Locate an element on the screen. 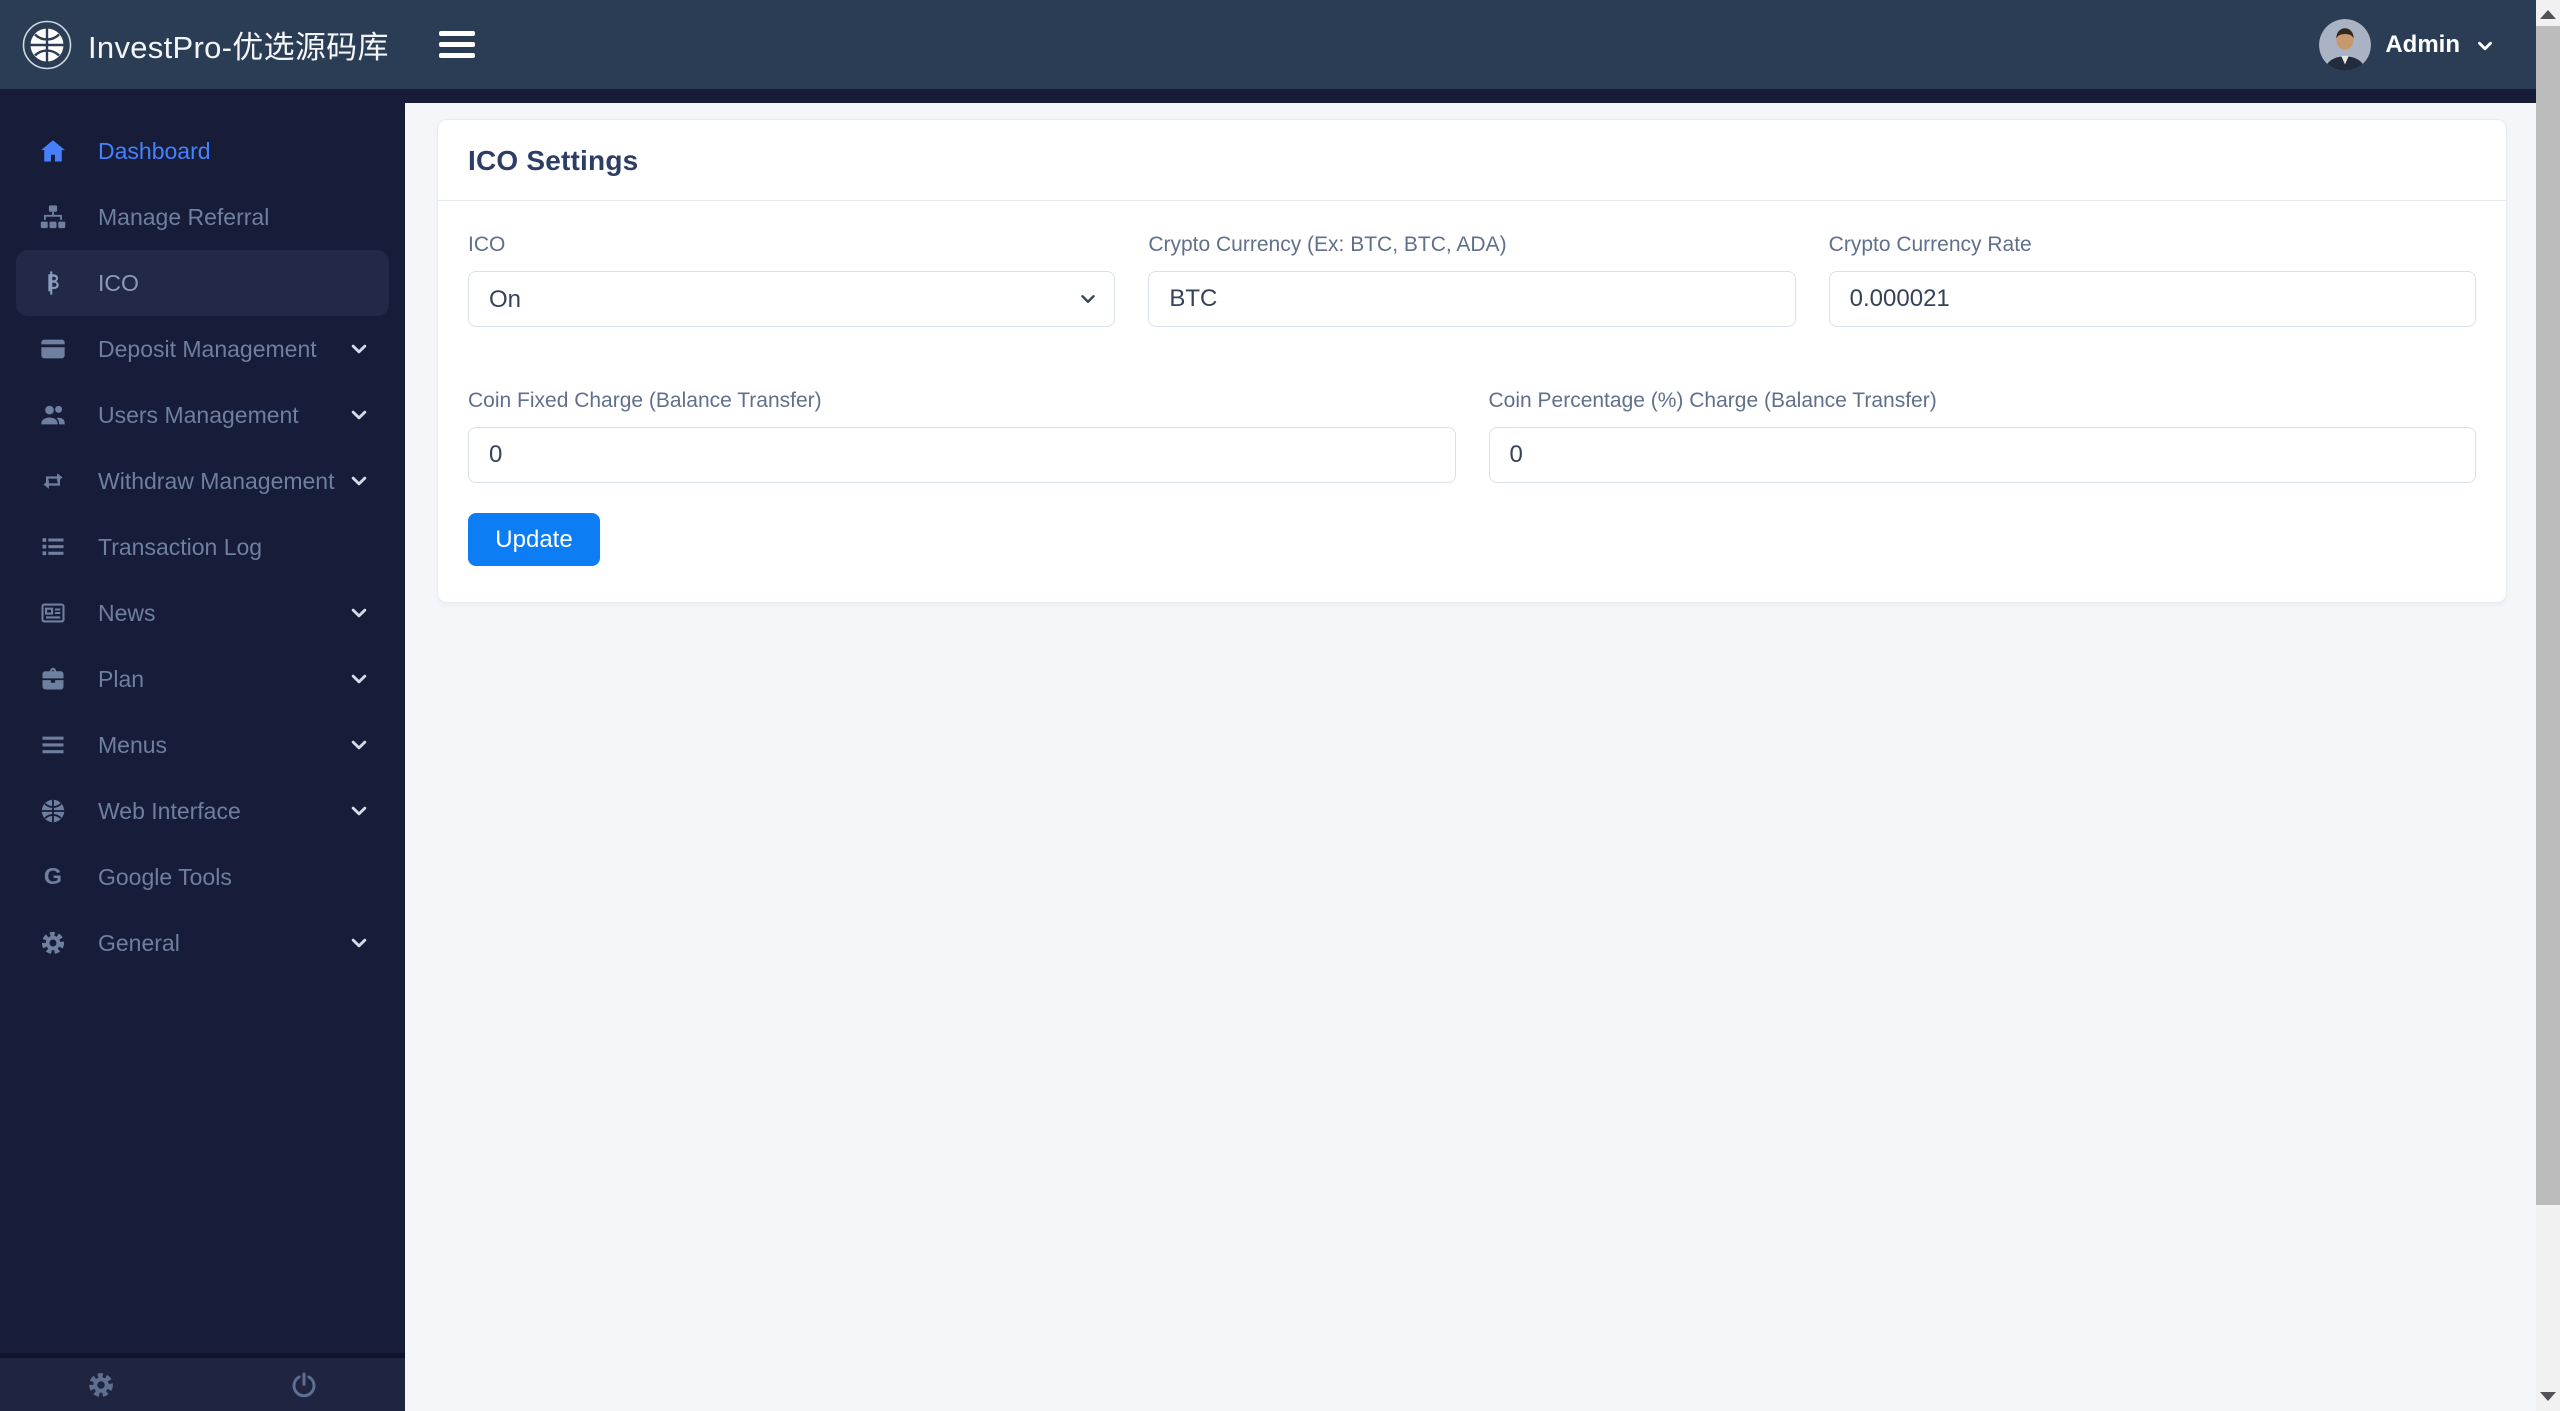 The height and width of the screenshot is (1411, 2560). bitcoin-icon is located at coordinates (53, 283).